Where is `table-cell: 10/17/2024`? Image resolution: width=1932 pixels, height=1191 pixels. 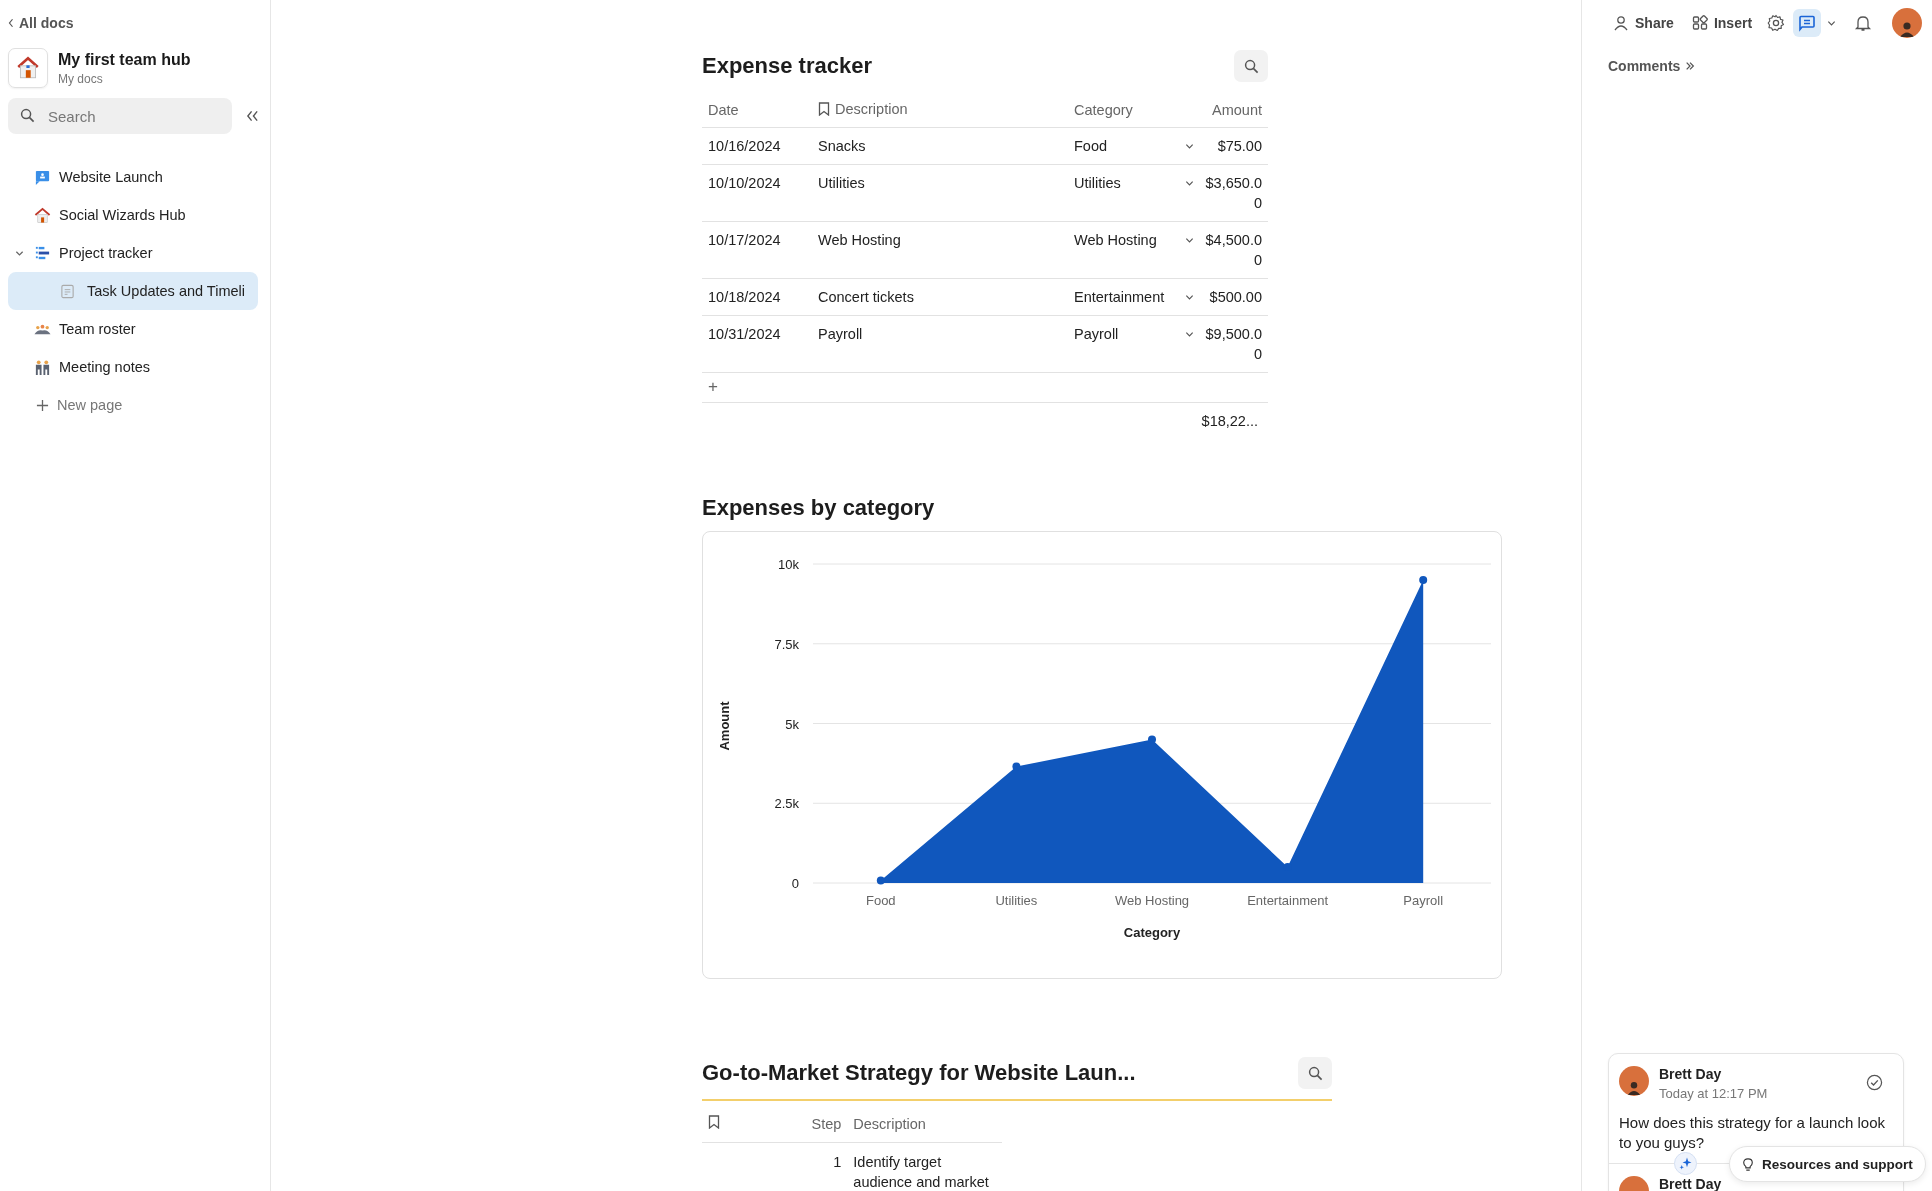 table-cell: 10/17/2024 is located at coordinates (744, 240).